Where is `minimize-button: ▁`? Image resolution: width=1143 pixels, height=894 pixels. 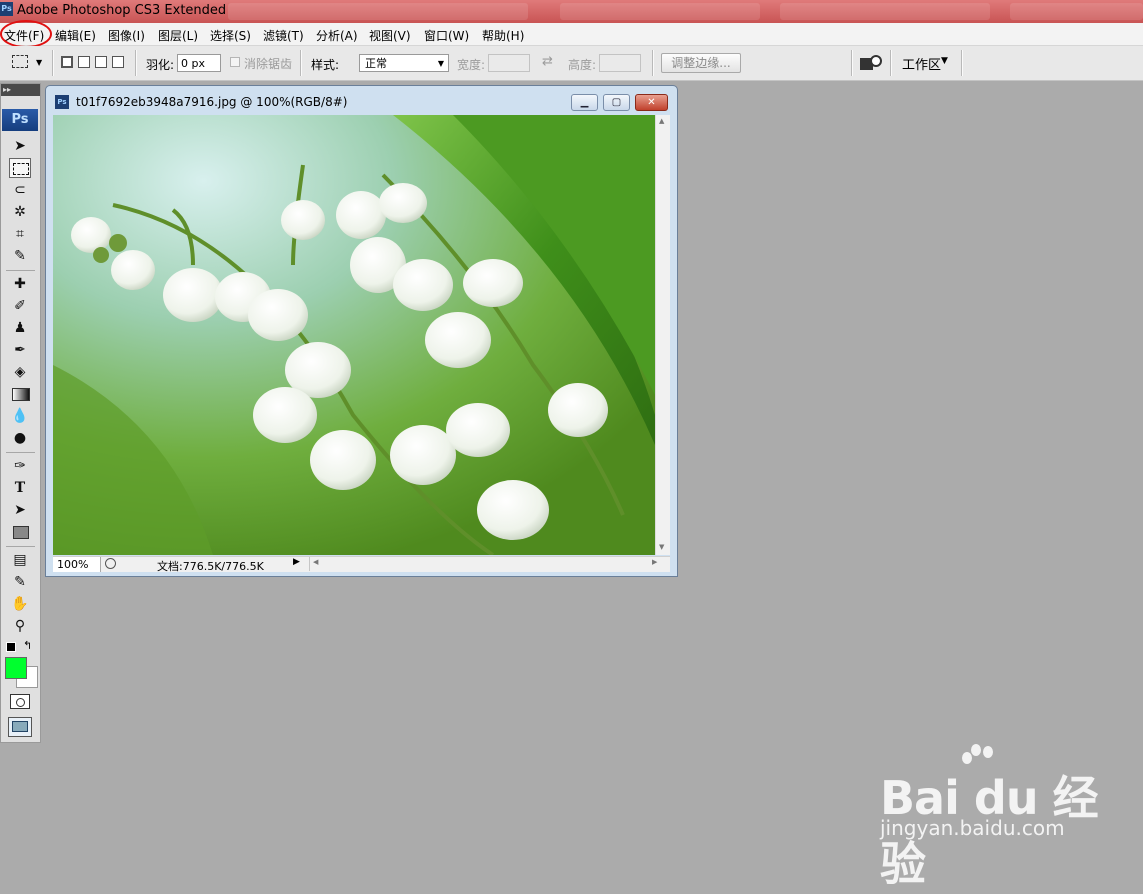 minimize-button: ▁ is located at coordinates (584, 102).